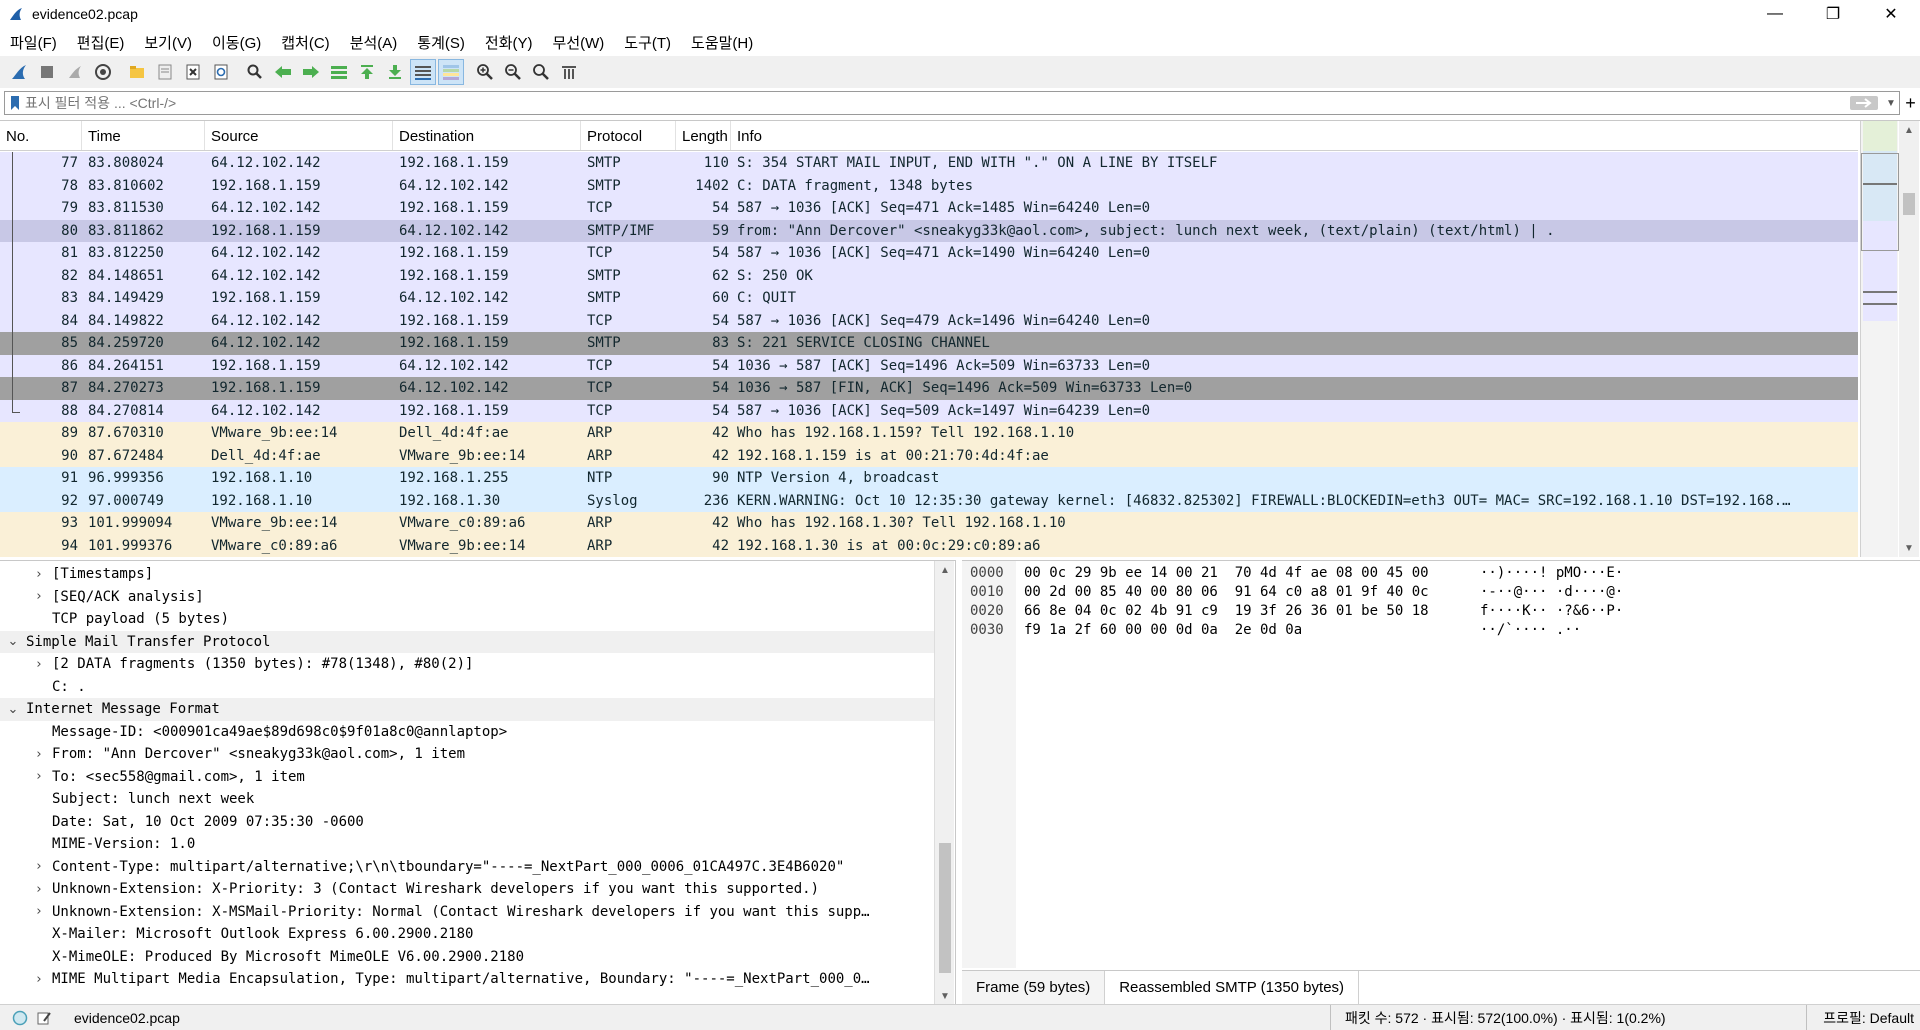  I want to click on detail-tree-item: › [SEQ/ACK analysis], so click(467, 597).